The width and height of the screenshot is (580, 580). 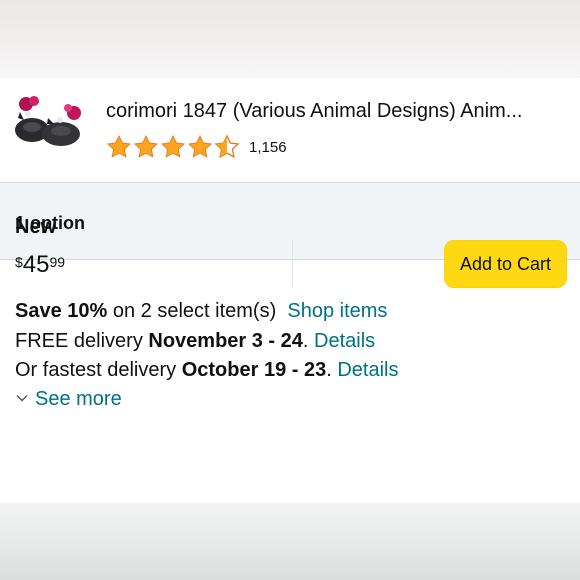 I want to click on fastest-prefix: Or fastest delivery, so click(x=98, y=370).